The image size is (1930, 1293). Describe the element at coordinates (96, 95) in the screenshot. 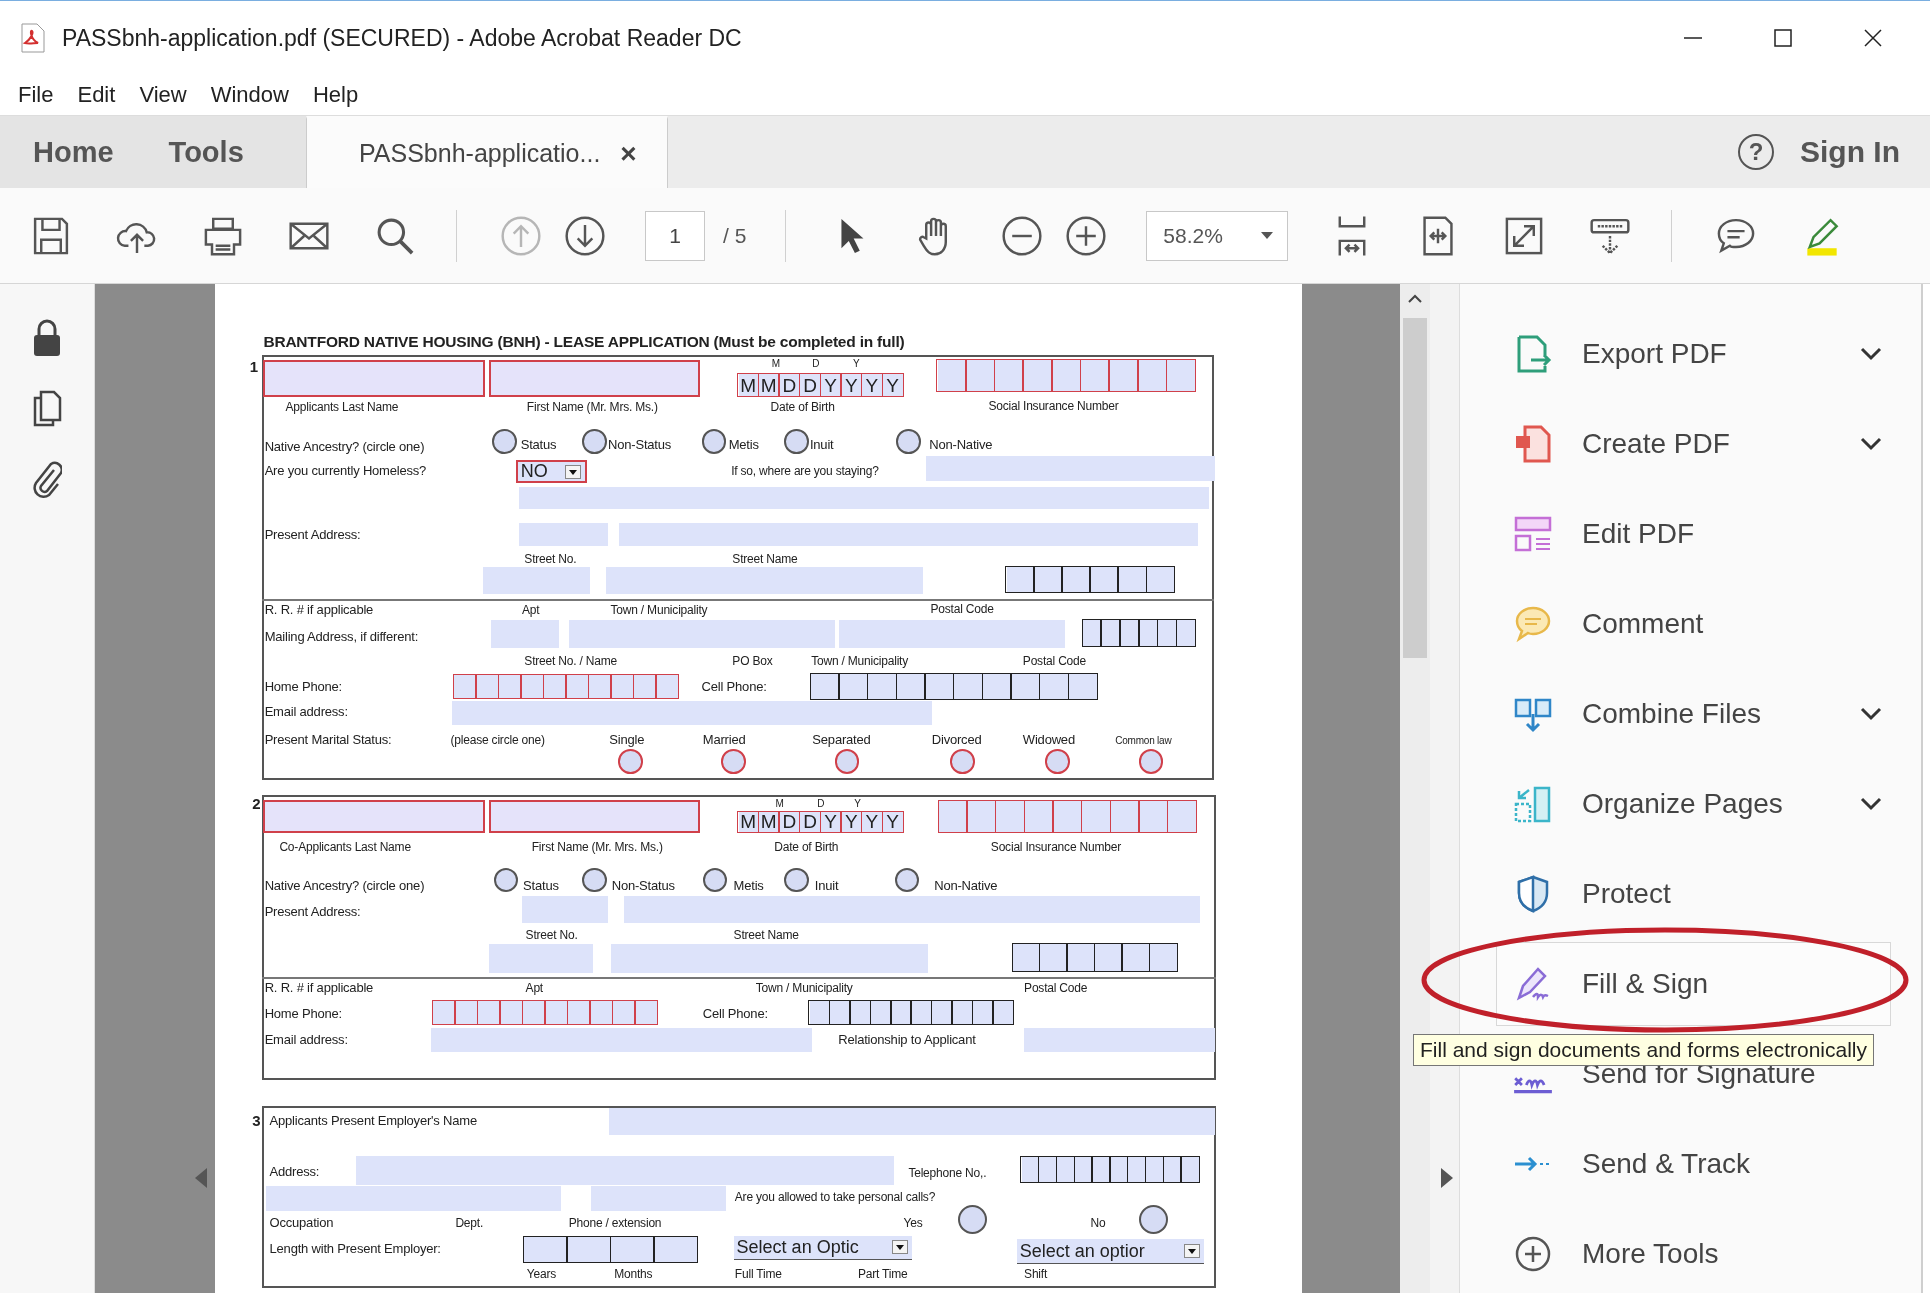

I see `menu-item: Edit` at that location.